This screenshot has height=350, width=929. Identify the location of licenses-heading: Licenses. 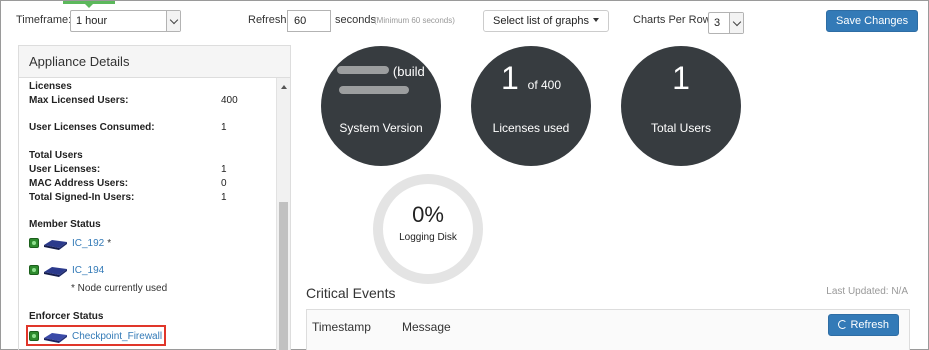
(50, 86).